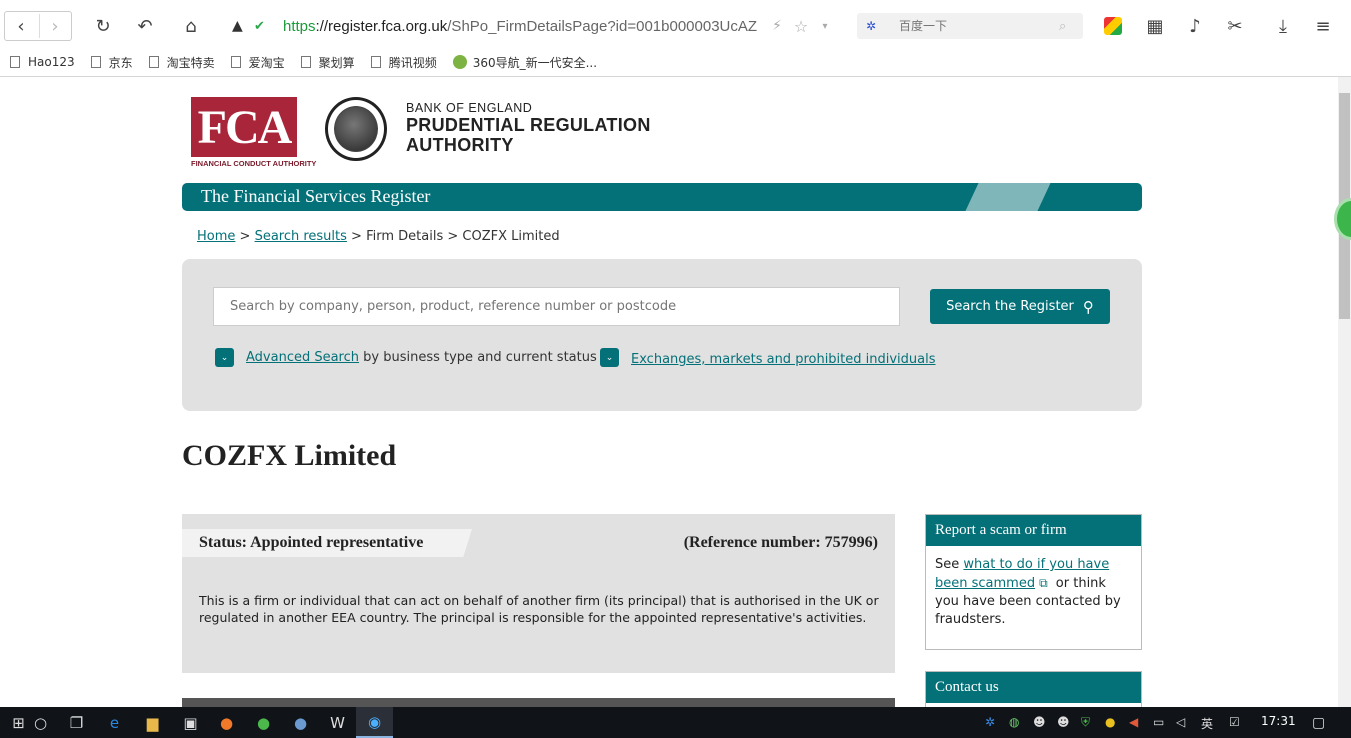 Image resolution: width=1351 pixels, height=738 pixels. Describe the element at coordinates (1085, 722) in the screenshot. I see `shield-tray-icon: ⛨` at that location.